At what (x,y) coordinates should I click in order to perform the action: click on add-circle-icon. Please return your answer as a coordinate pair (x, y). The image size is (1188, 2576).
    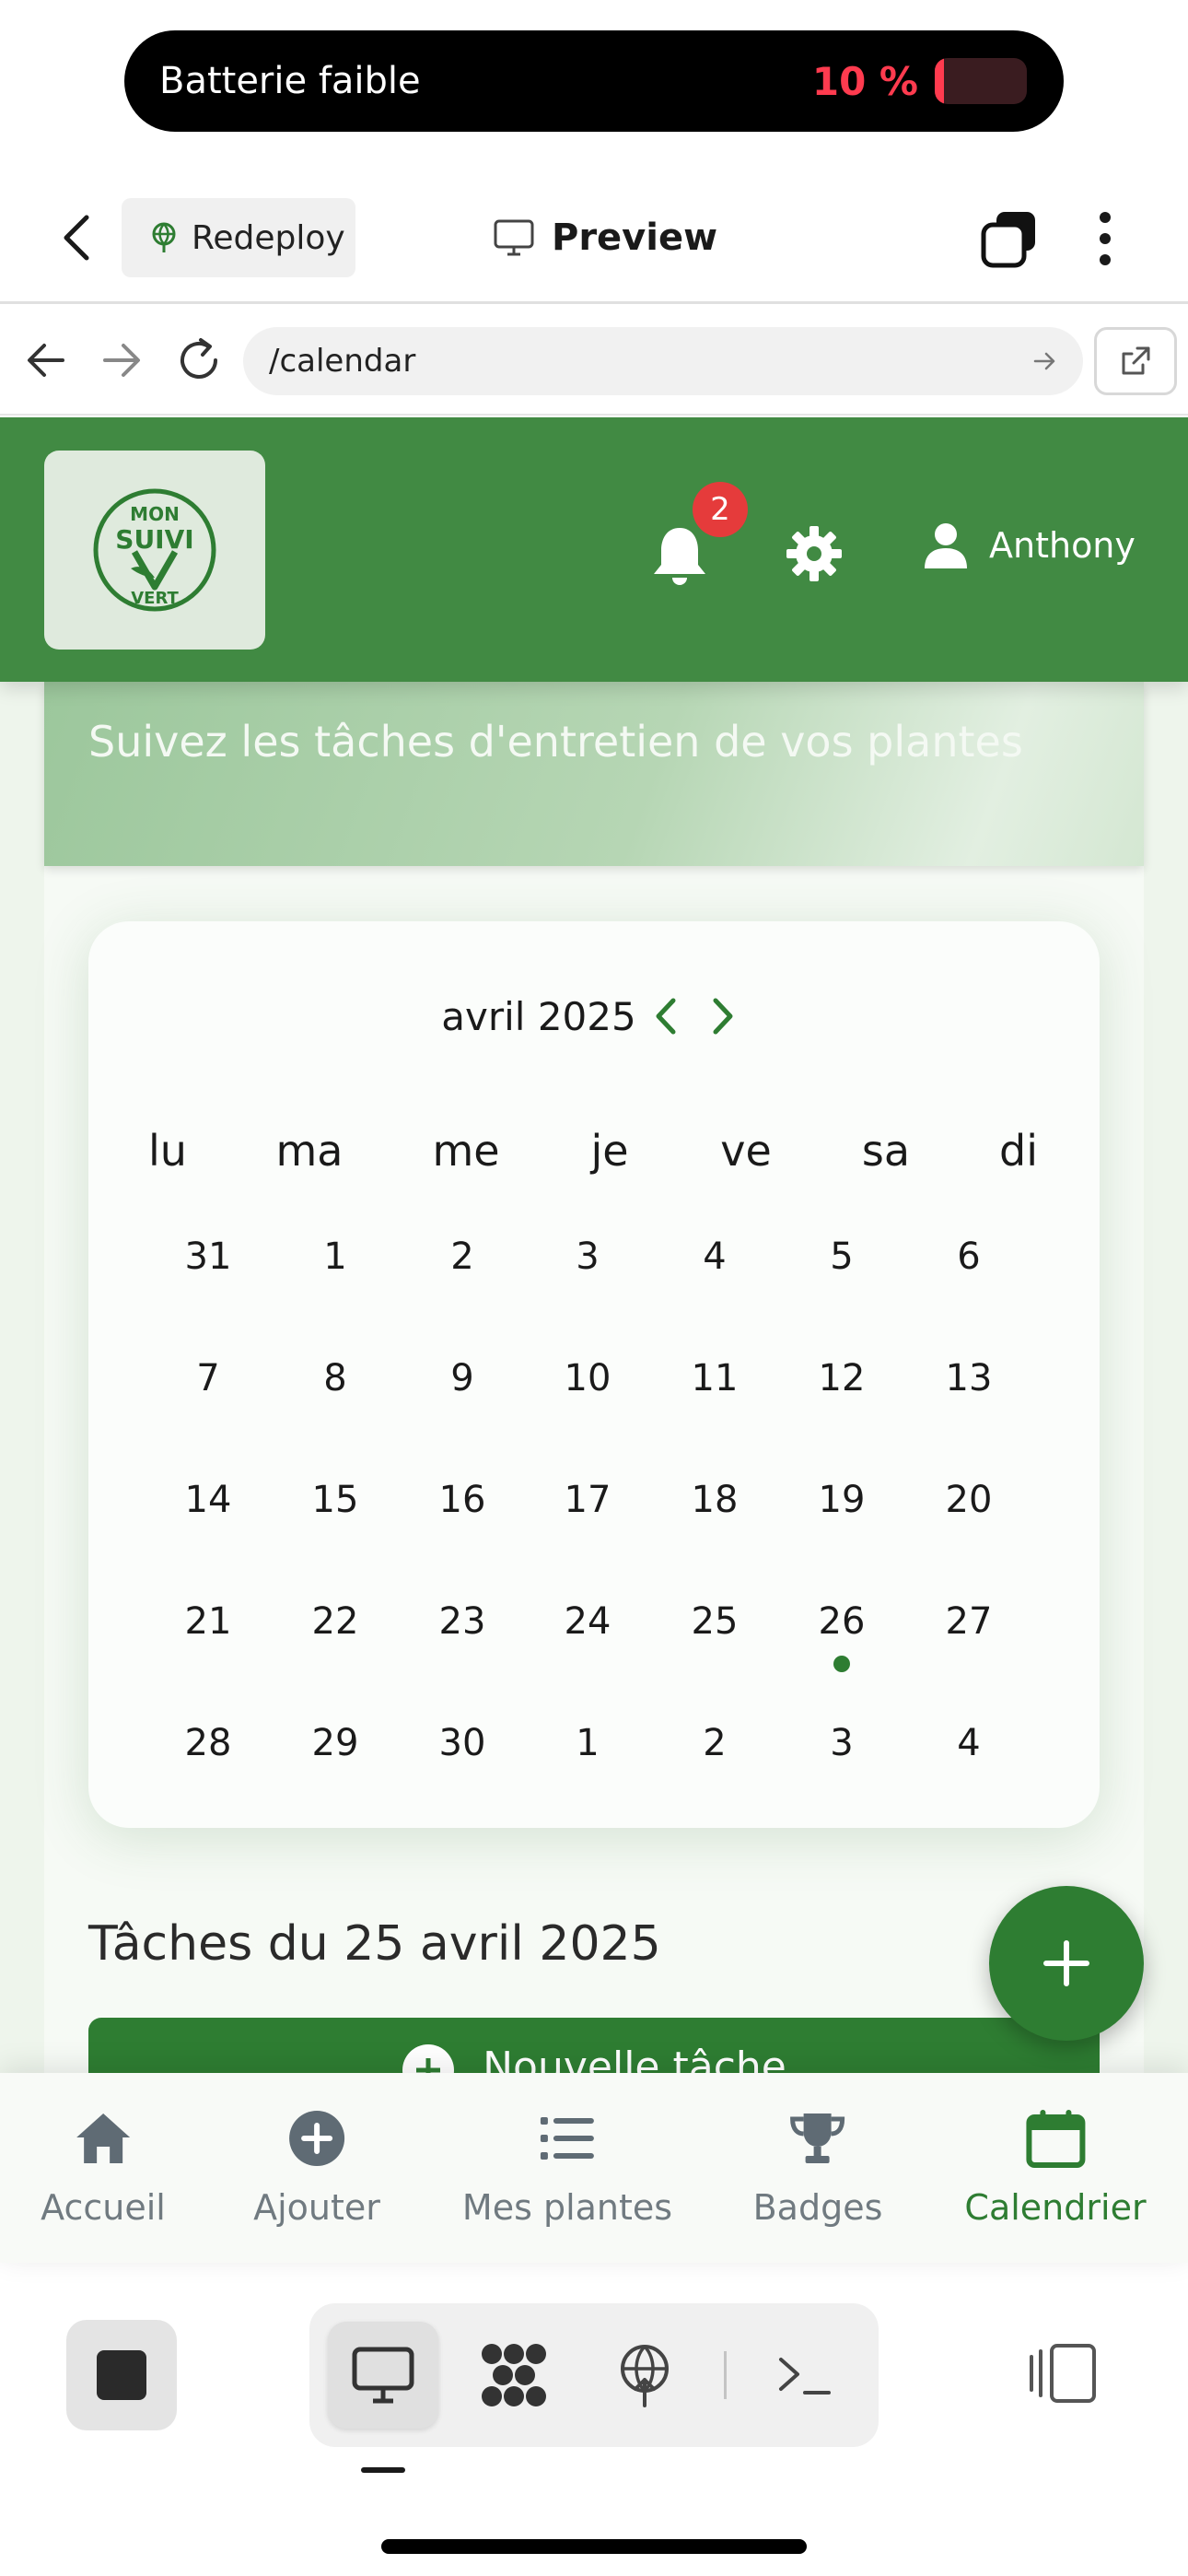
    Looking at the image, I should click on (316, 2138).